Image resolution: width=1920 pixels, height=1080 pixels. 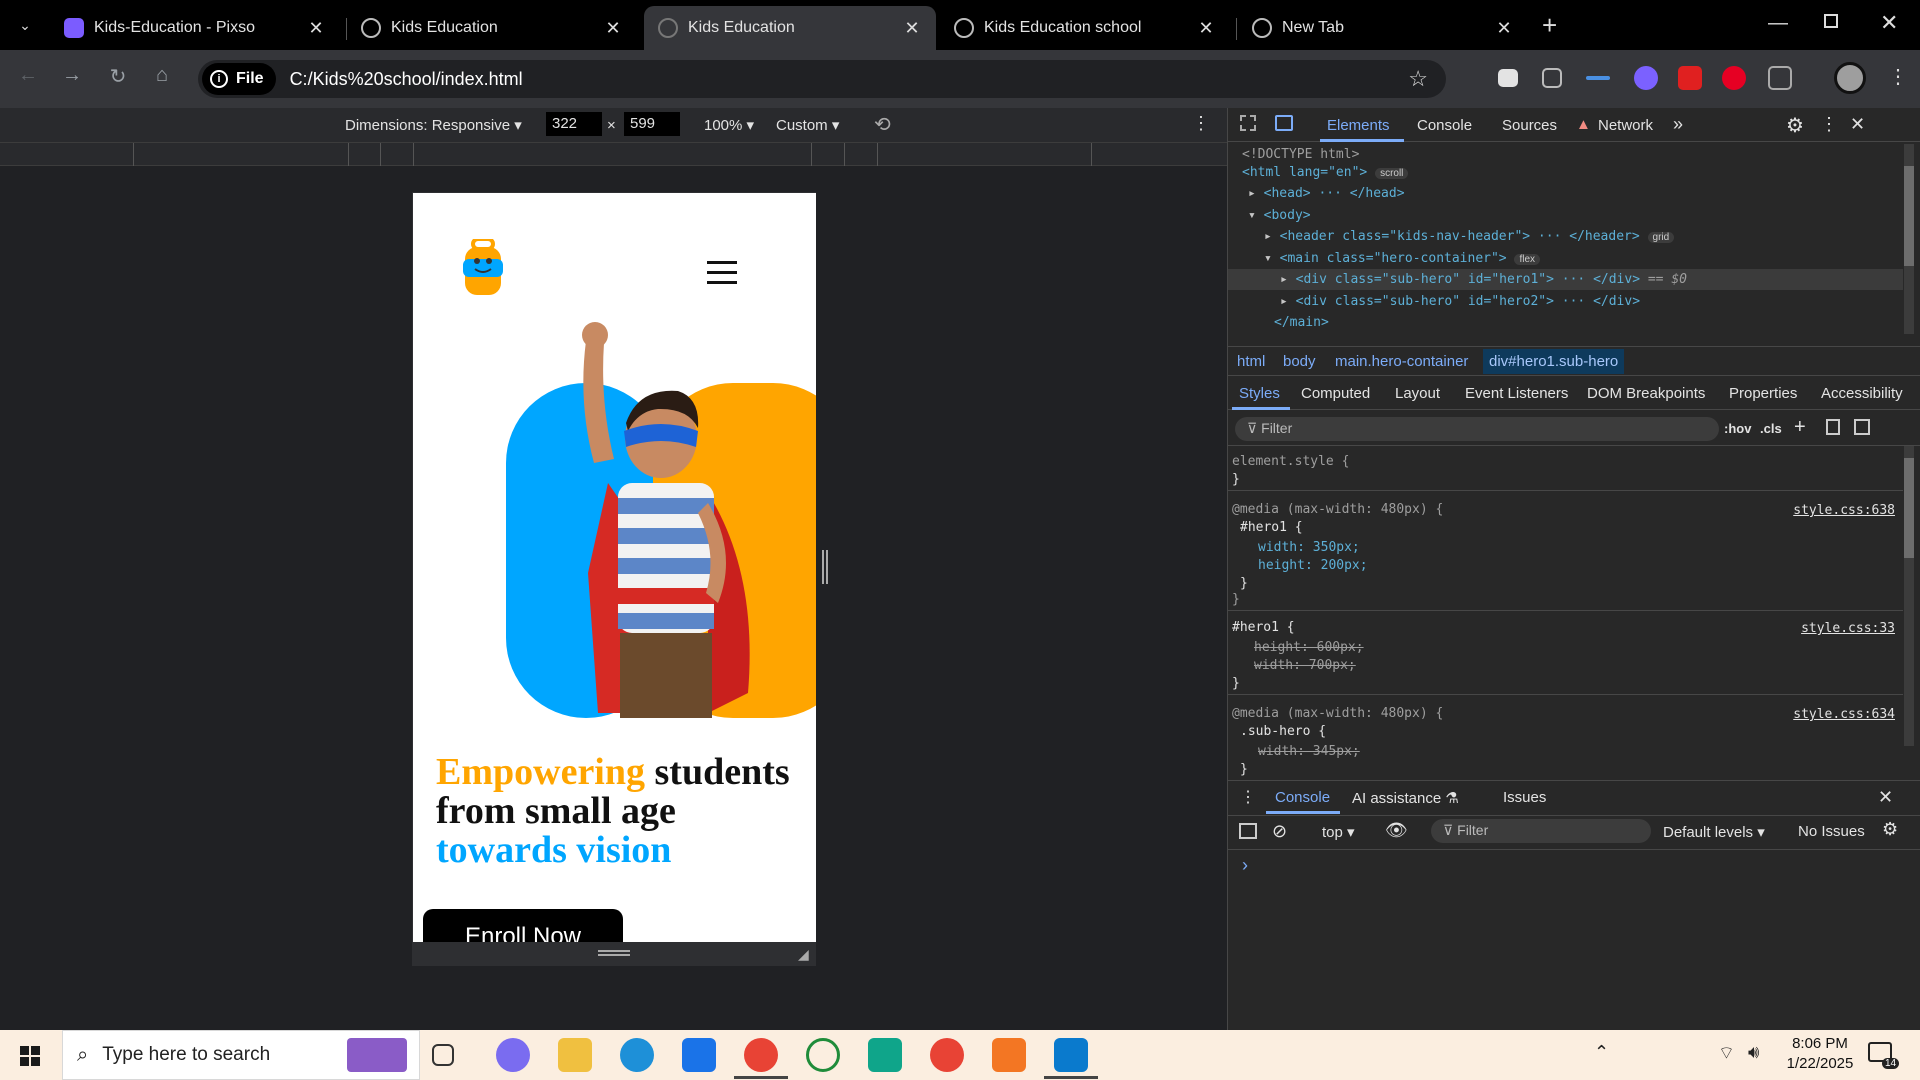 I want to click on dom-scrollbar, so click(x=1909, y=239).